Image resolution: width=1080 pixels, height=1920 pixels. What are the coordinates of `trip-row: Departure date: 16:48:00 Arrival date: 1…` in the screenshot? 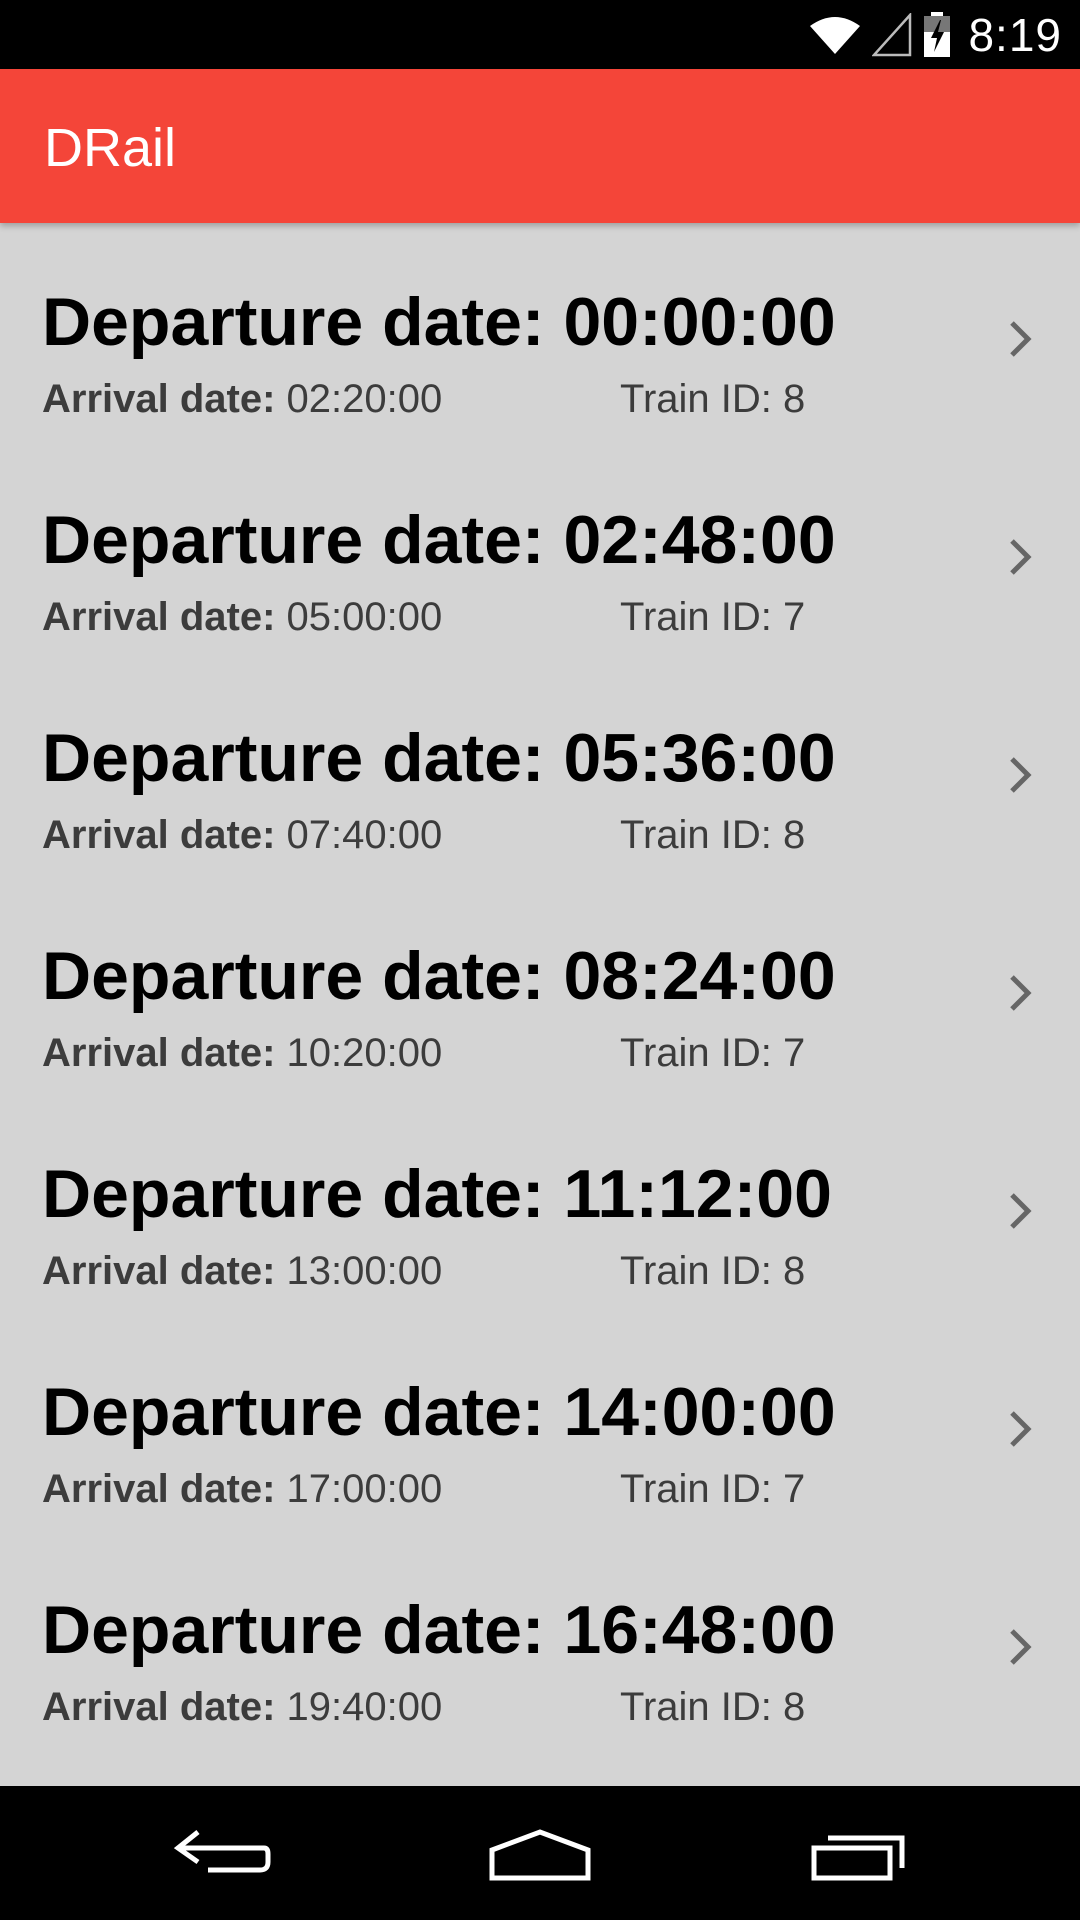 It's located at (540, 1640).